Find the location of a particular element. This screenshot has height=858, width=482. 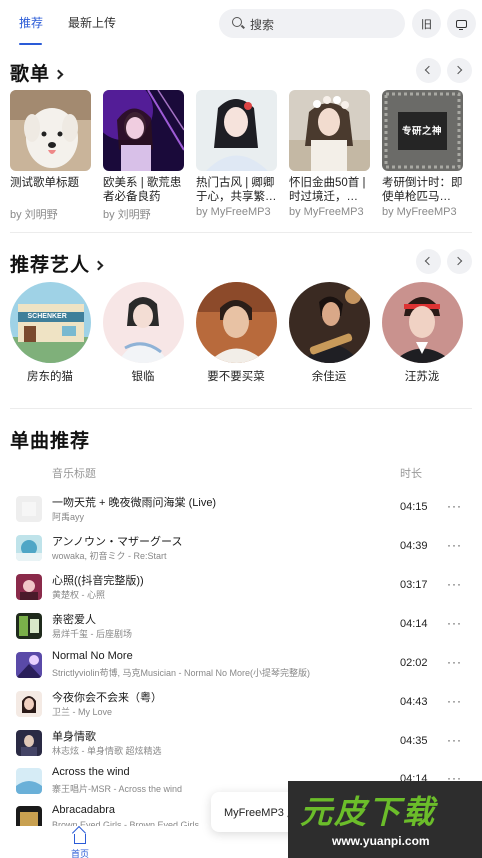

tab-recommend: 推荐 is located at coordinates (31, 22).